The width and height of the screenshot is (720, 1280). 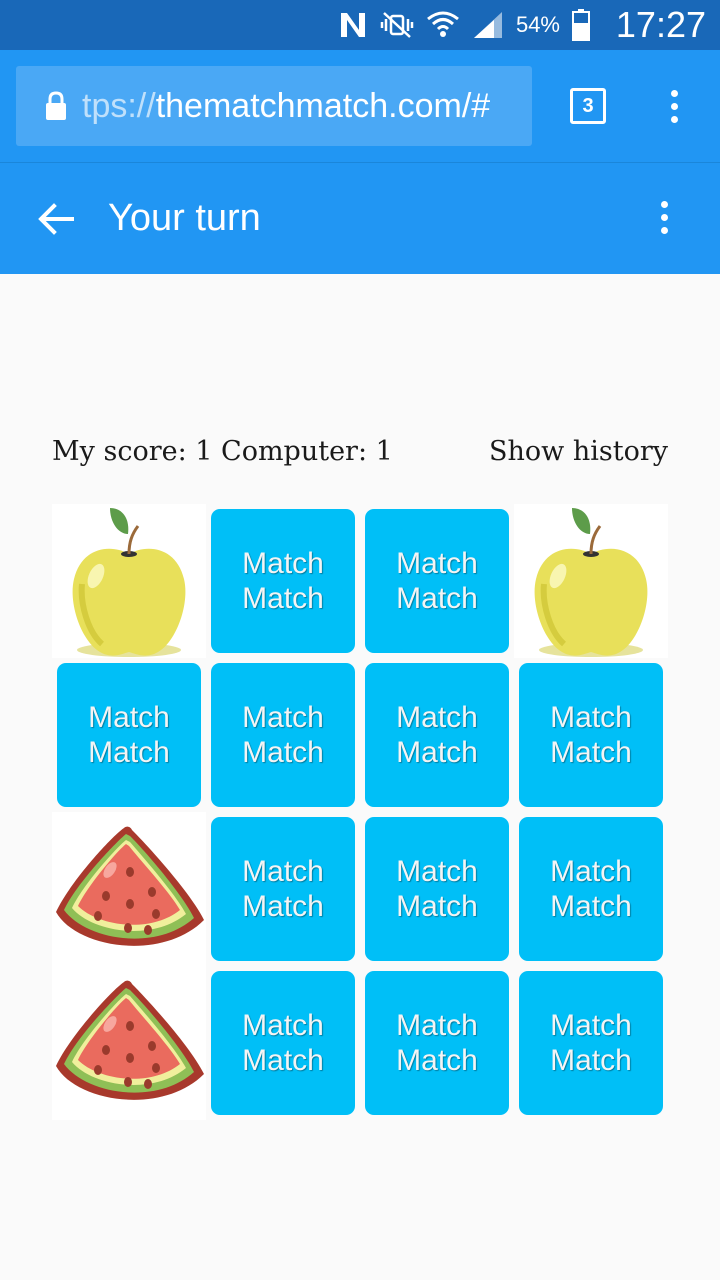 I want to click on score-text: My score: 1 Computer: 1, so click(x=222, y=451).